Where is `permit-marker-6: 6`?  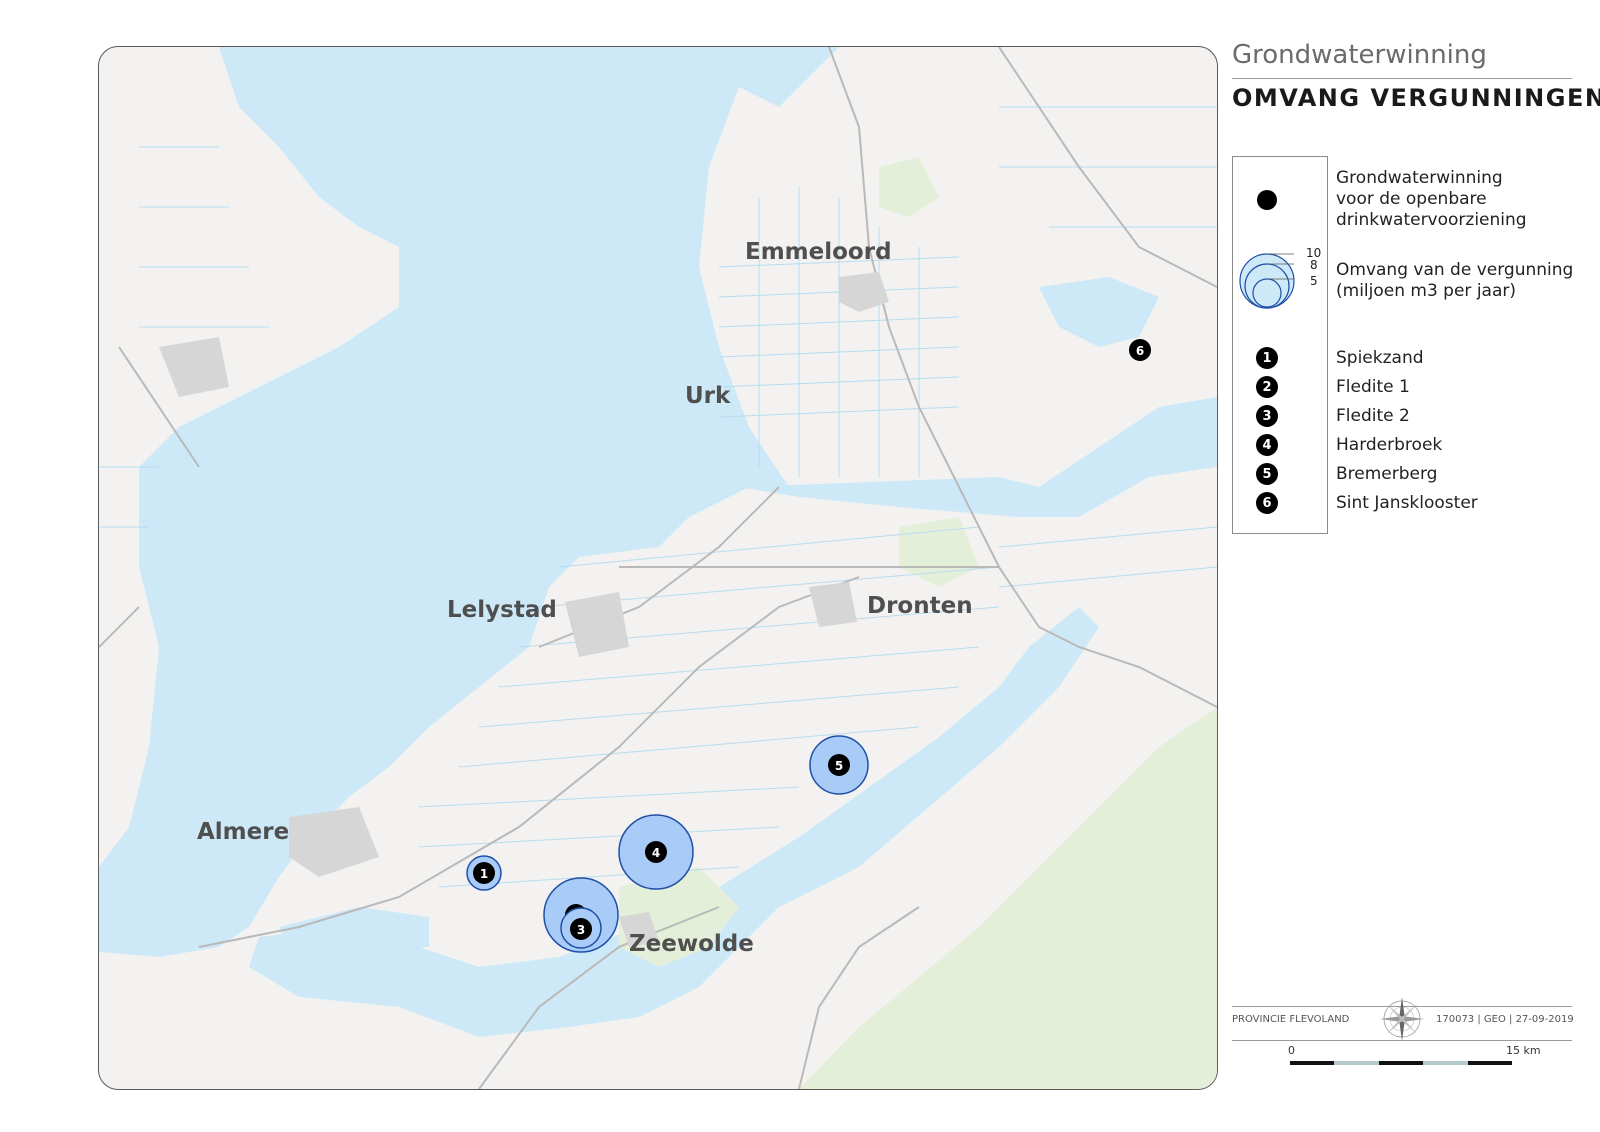 permit-marker-6: 6 is located at coordinates (1140, 350).